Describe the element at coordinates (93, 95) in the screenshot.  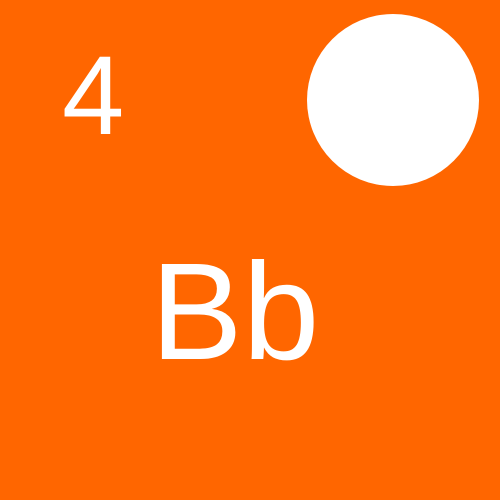
I see `card-number: 4` at that location.